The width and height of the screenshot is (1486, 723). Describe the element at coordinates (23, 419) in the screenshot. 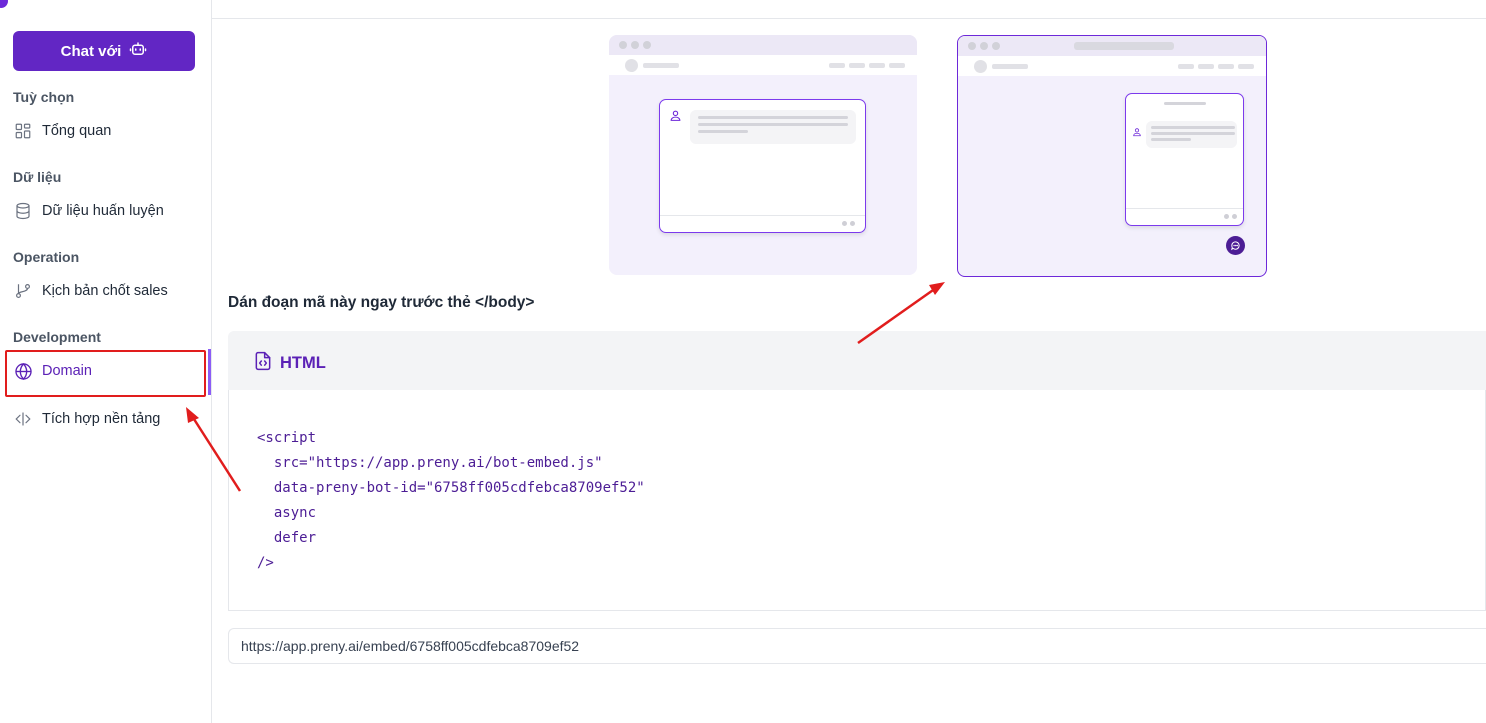

I see `code-icon` at that location.